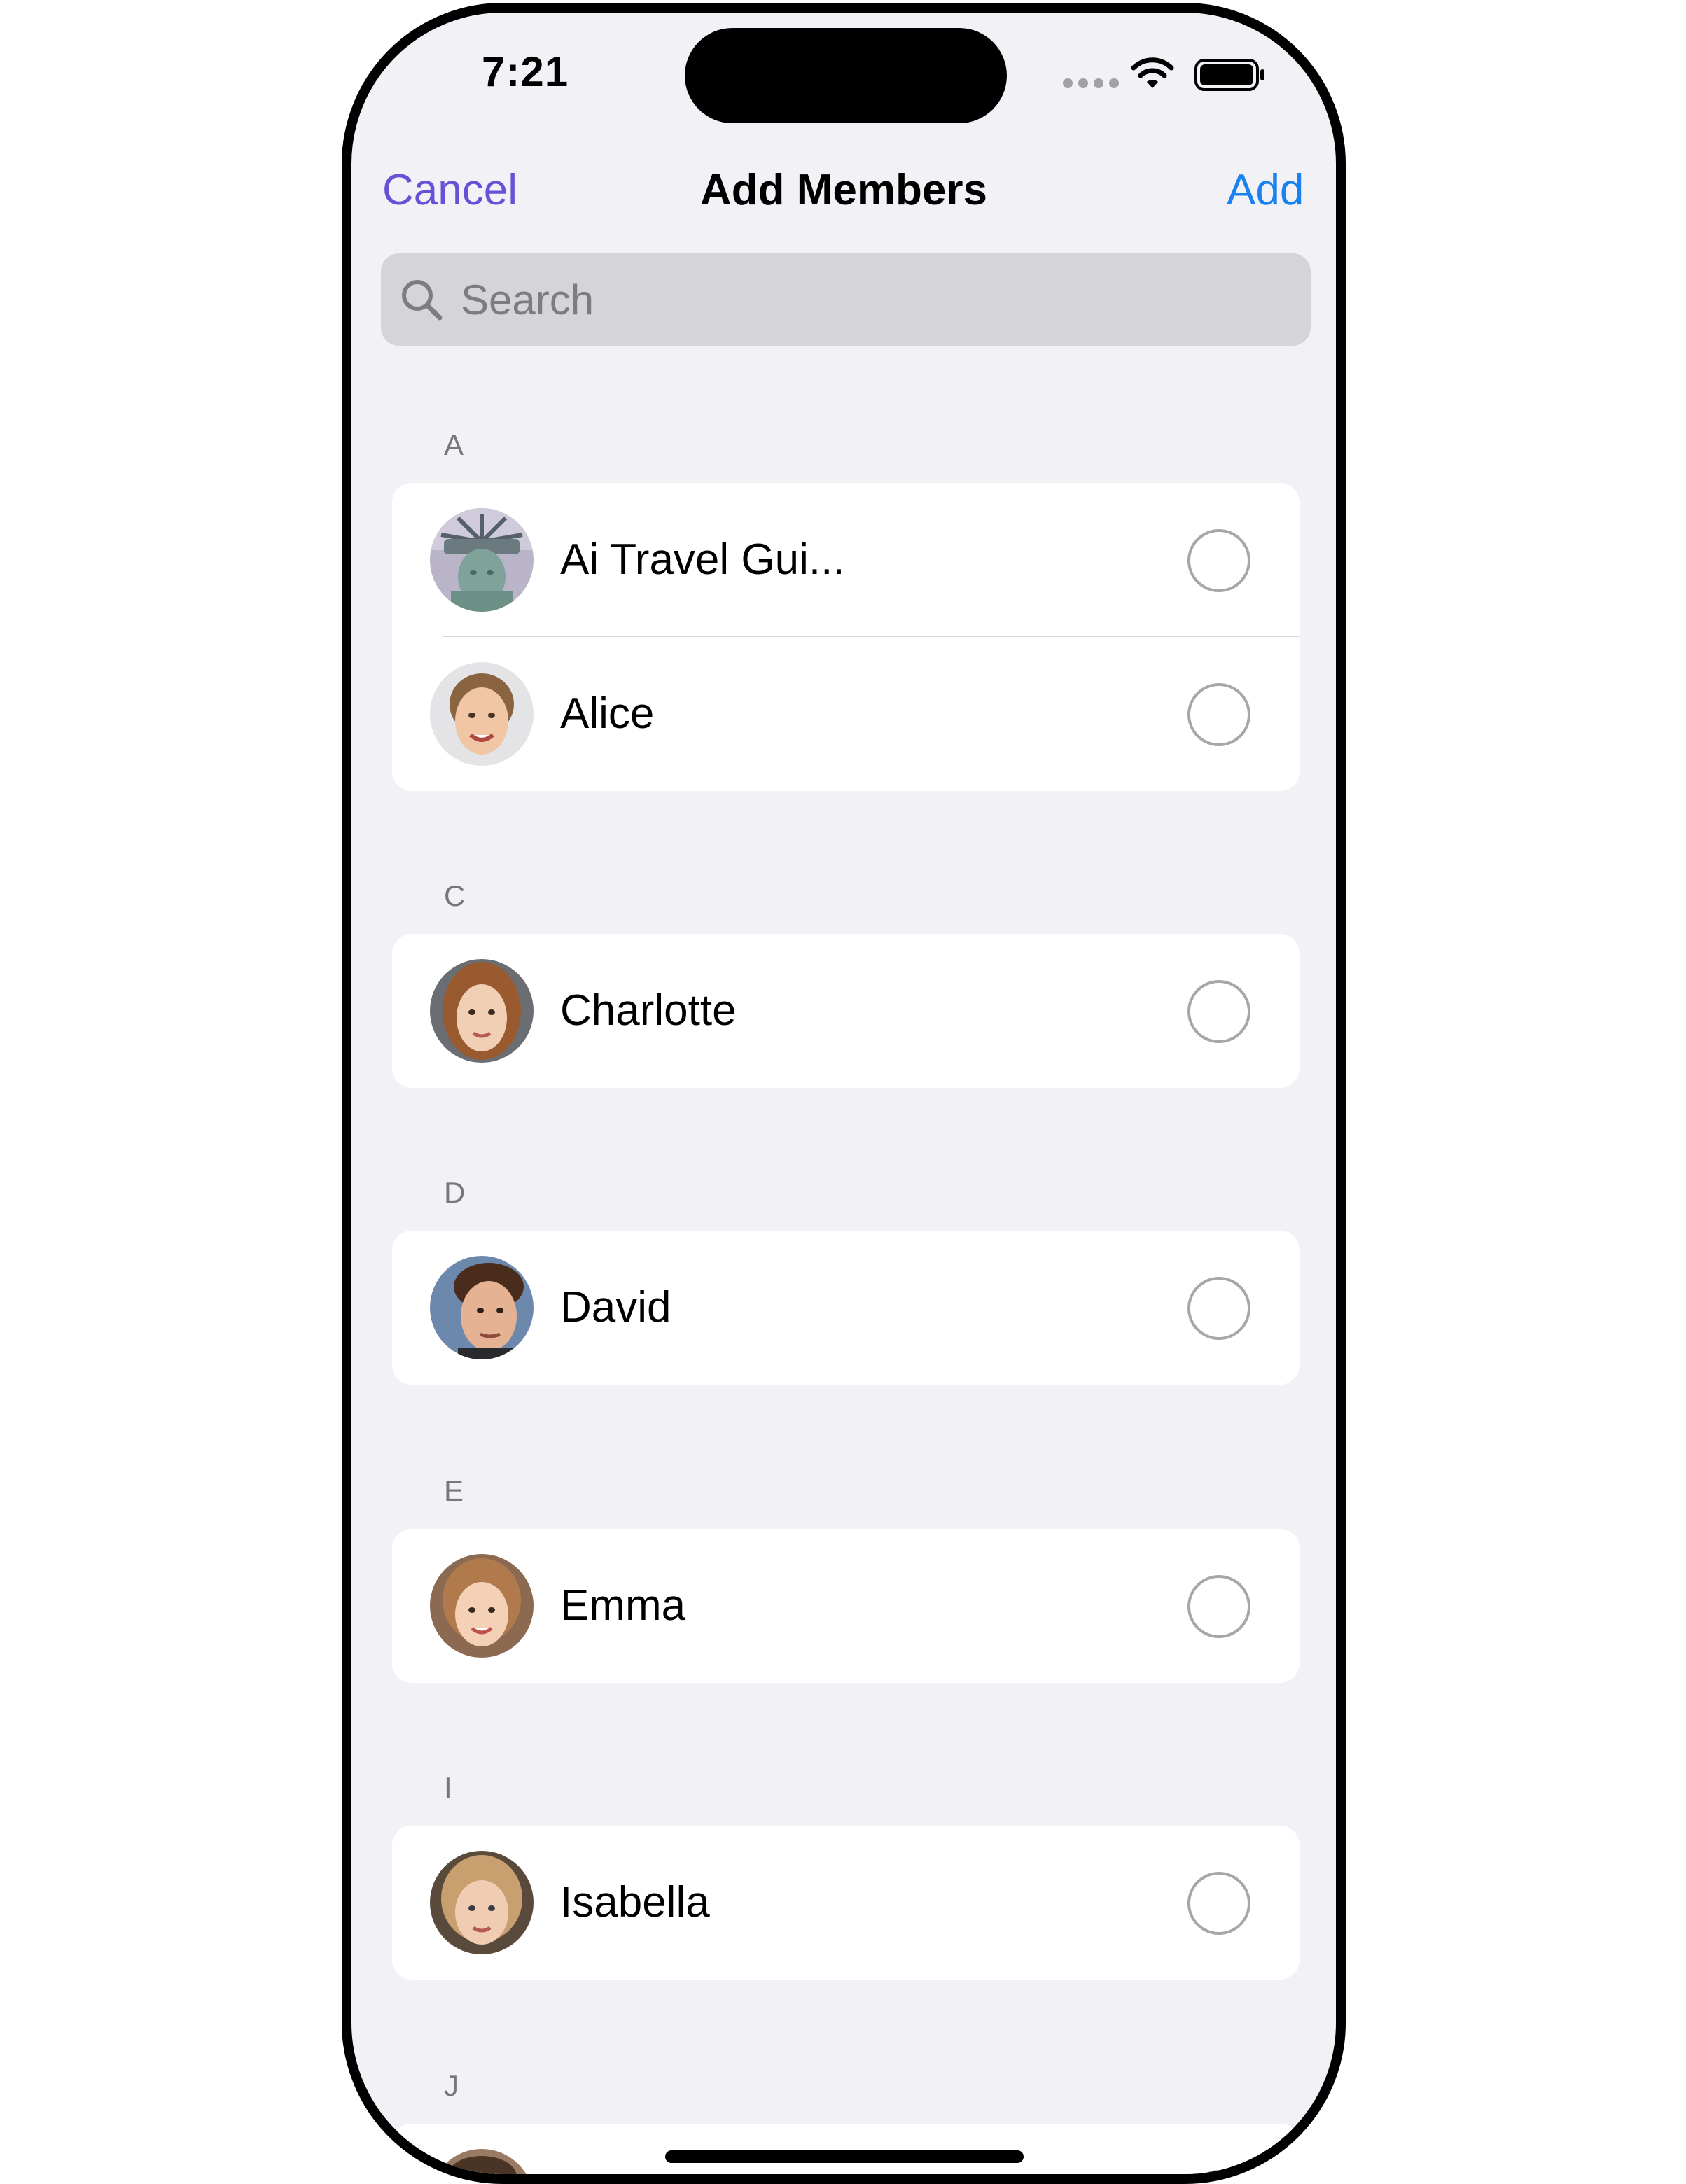 This screenshot has height=2184, width=1686. I want to click on section-header-c: C, so click(455, 895).